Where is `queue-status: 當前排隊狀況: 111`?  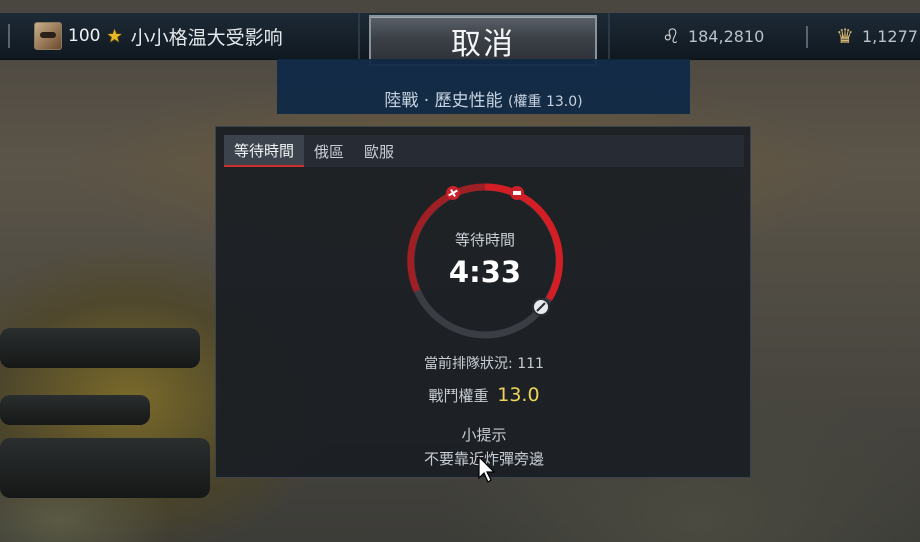
queue-status: 當前排隊狀況: 111 is located at coordinates (484, 363).